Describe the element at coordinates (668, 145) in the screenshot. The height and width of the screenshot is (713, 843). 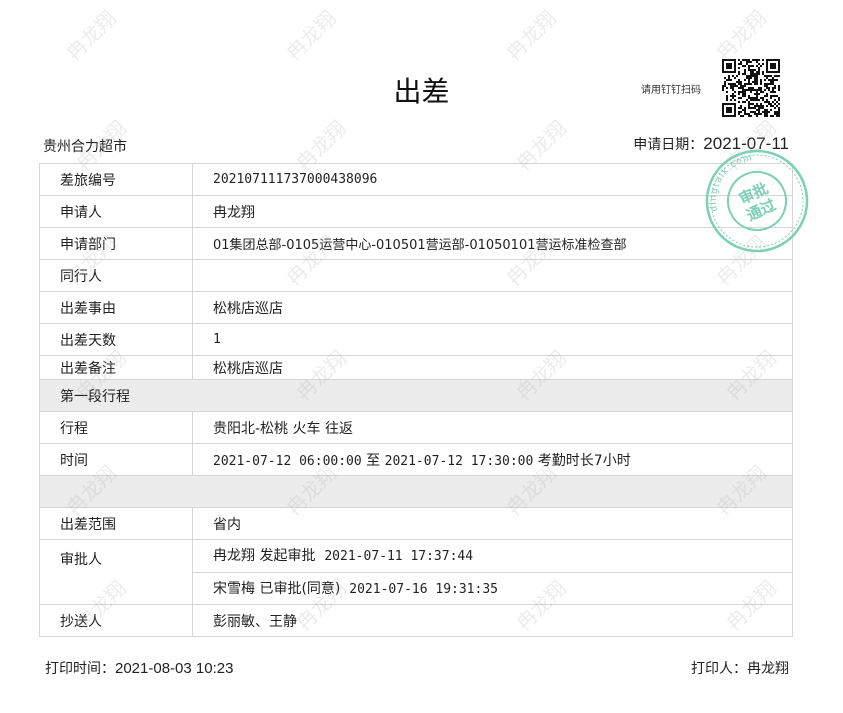
I see `apply-date-label: 申请日期：` at that location.